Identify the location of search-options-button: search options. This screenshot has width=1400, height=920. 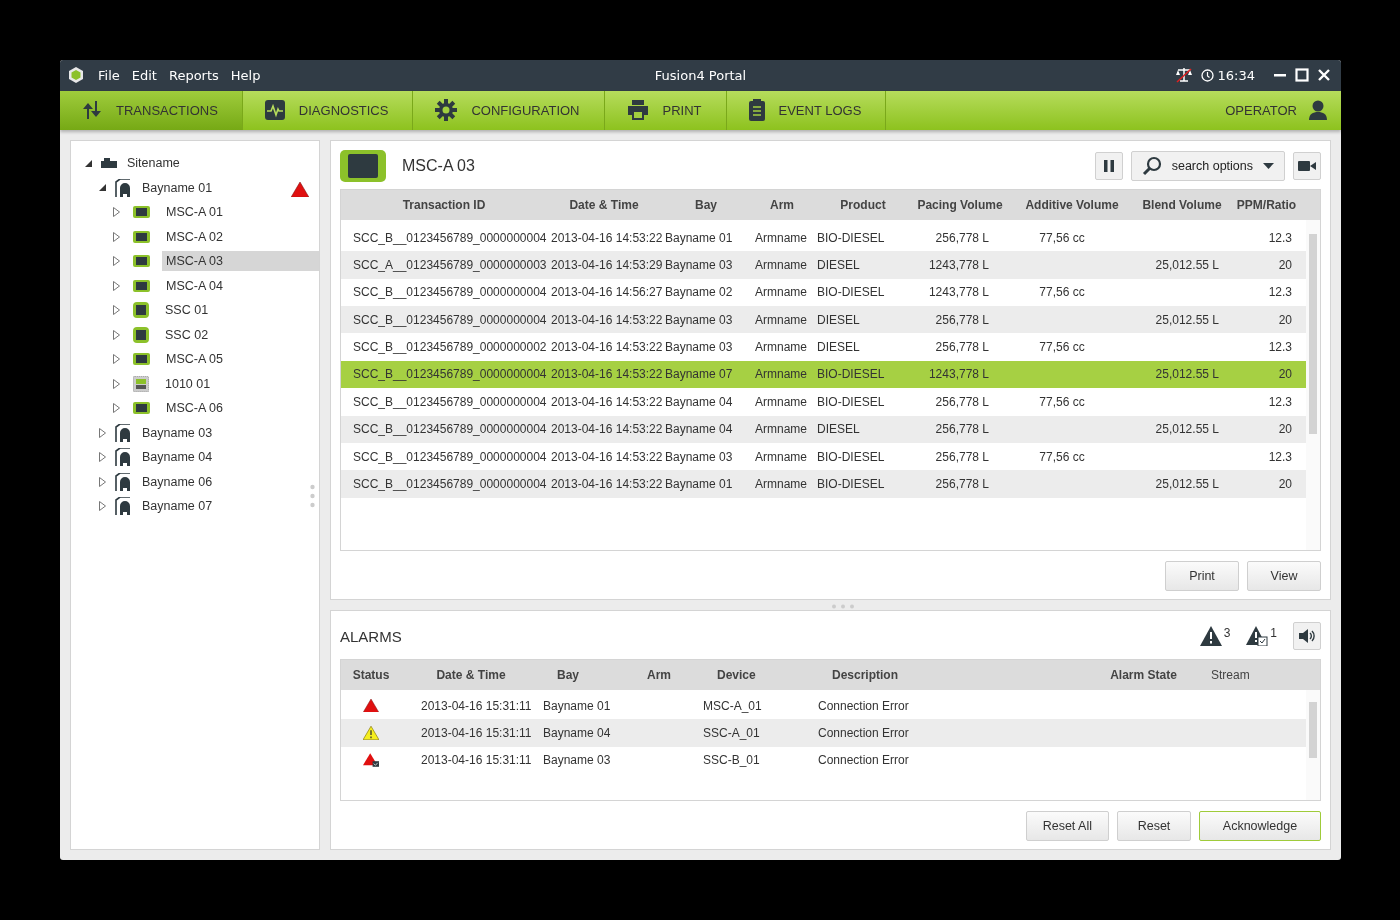
(1207, 165).